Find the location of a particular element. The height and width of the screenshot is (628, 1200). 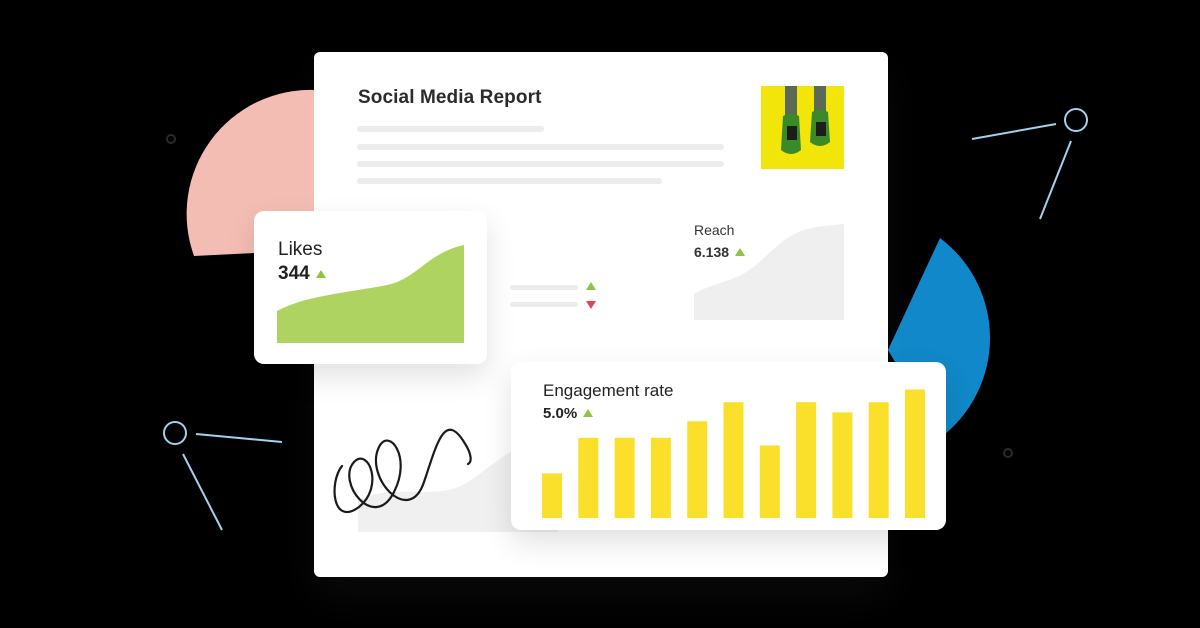

reach-value: 6.138 is located at coordinates (720, 252).